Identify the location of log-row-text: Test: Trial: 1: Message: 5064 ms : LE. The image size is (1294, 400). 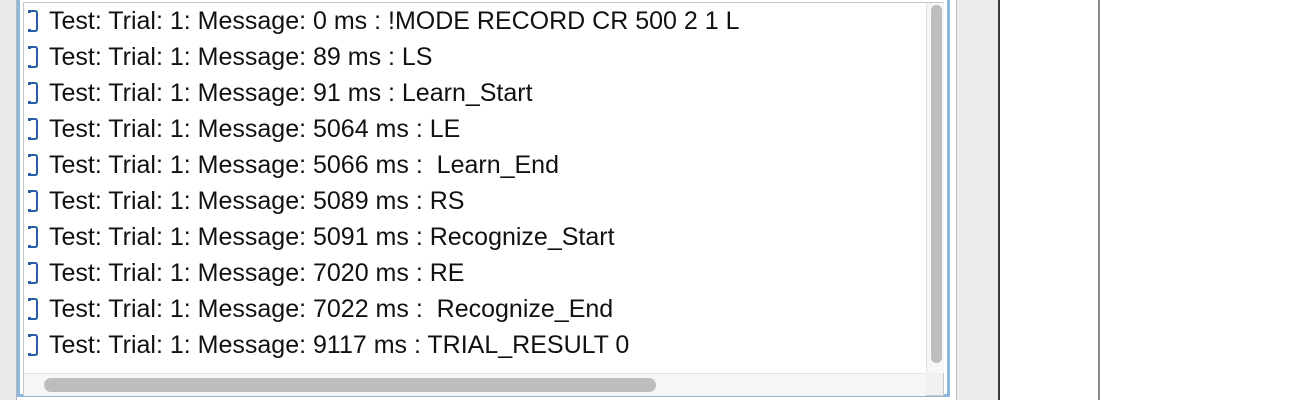
(255, 129).